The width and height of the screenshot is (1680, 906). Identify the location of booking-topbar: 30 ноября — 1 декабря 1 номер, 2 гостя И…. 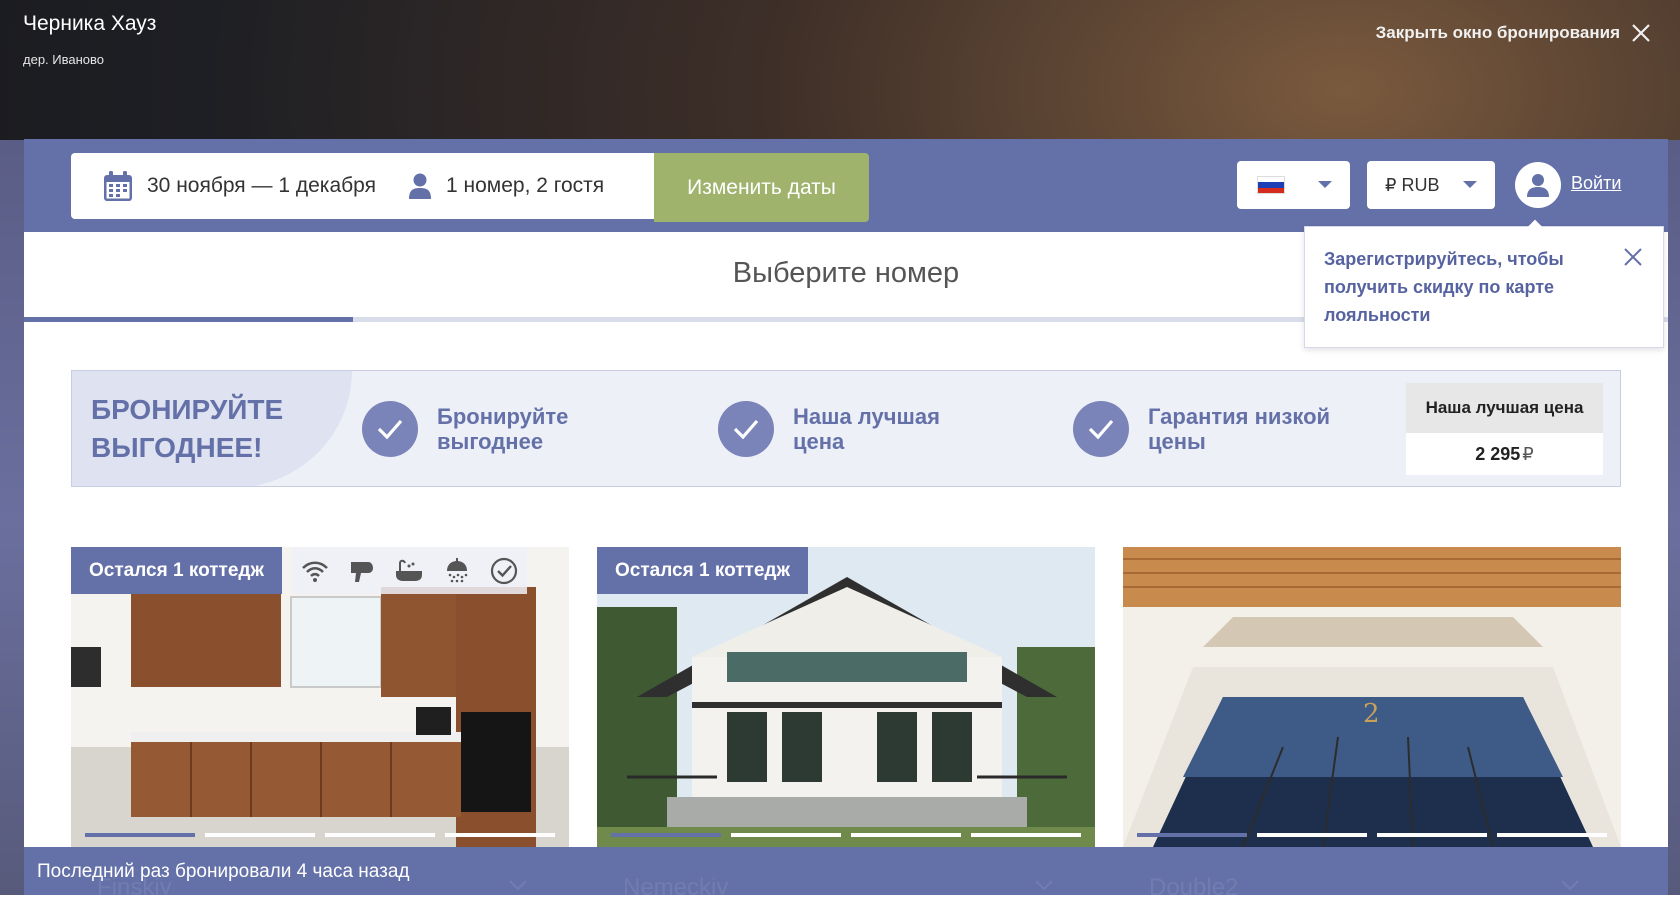
(846, 185).